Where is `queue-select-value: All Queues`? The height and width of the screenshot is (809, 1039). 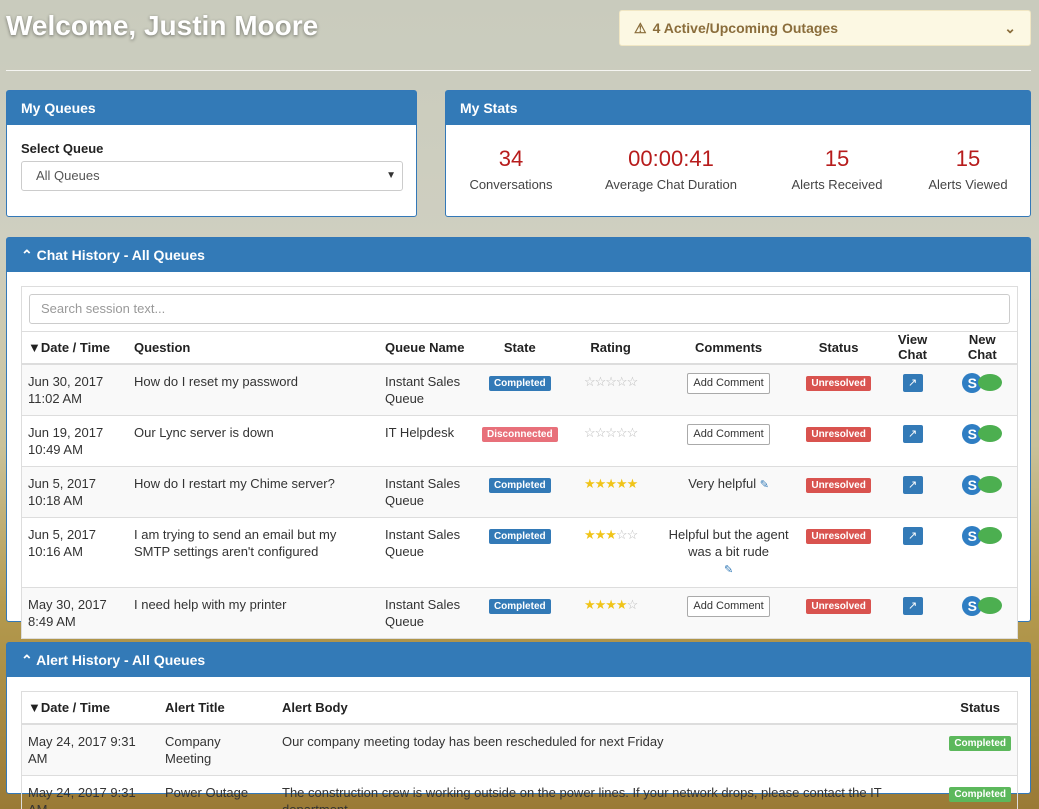 queue-select-value: All Queues is located at coordinates (68, 175).